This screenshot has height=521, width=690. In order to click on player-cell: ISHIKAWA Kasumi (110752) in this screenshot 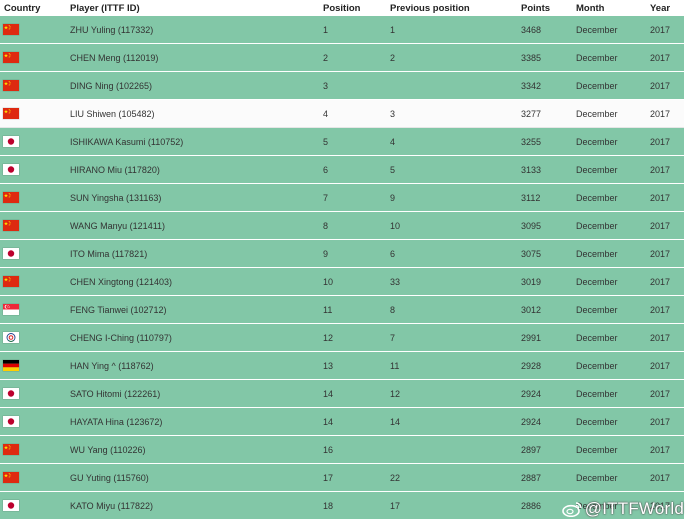, I will do `click(196, 142)`.